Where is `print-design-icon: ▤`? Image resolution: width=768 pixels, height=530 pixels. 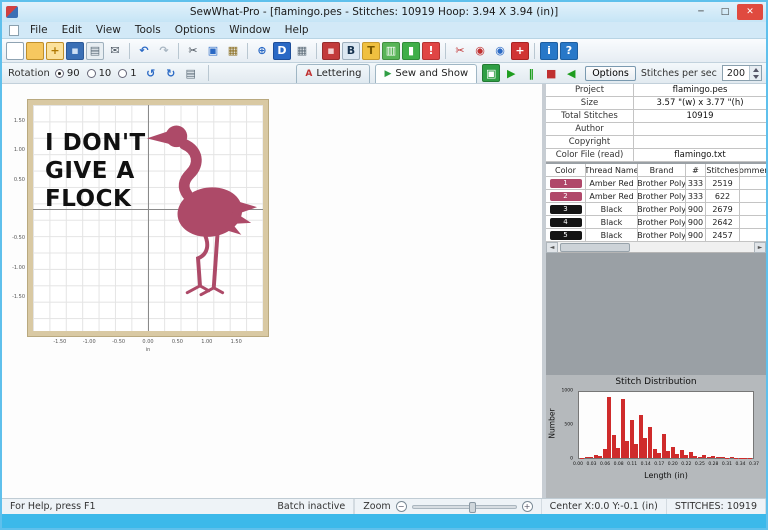
print-design-icon: ▤ is located at coordinates (191, 73).